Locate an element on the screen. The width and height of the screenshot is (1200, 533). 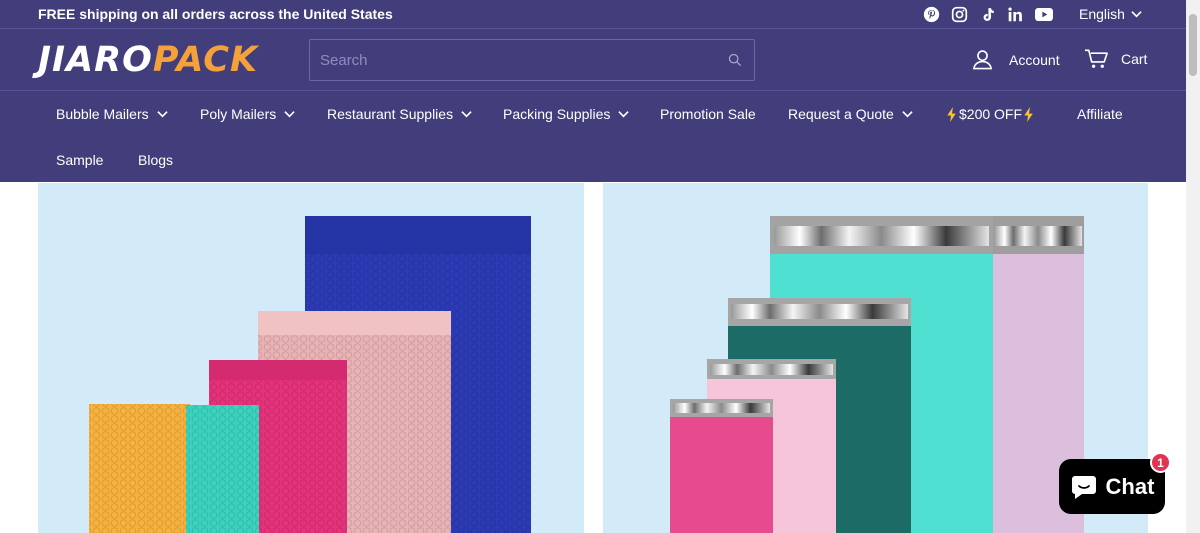
pinterest-icon is located at coordinates (931, 14).